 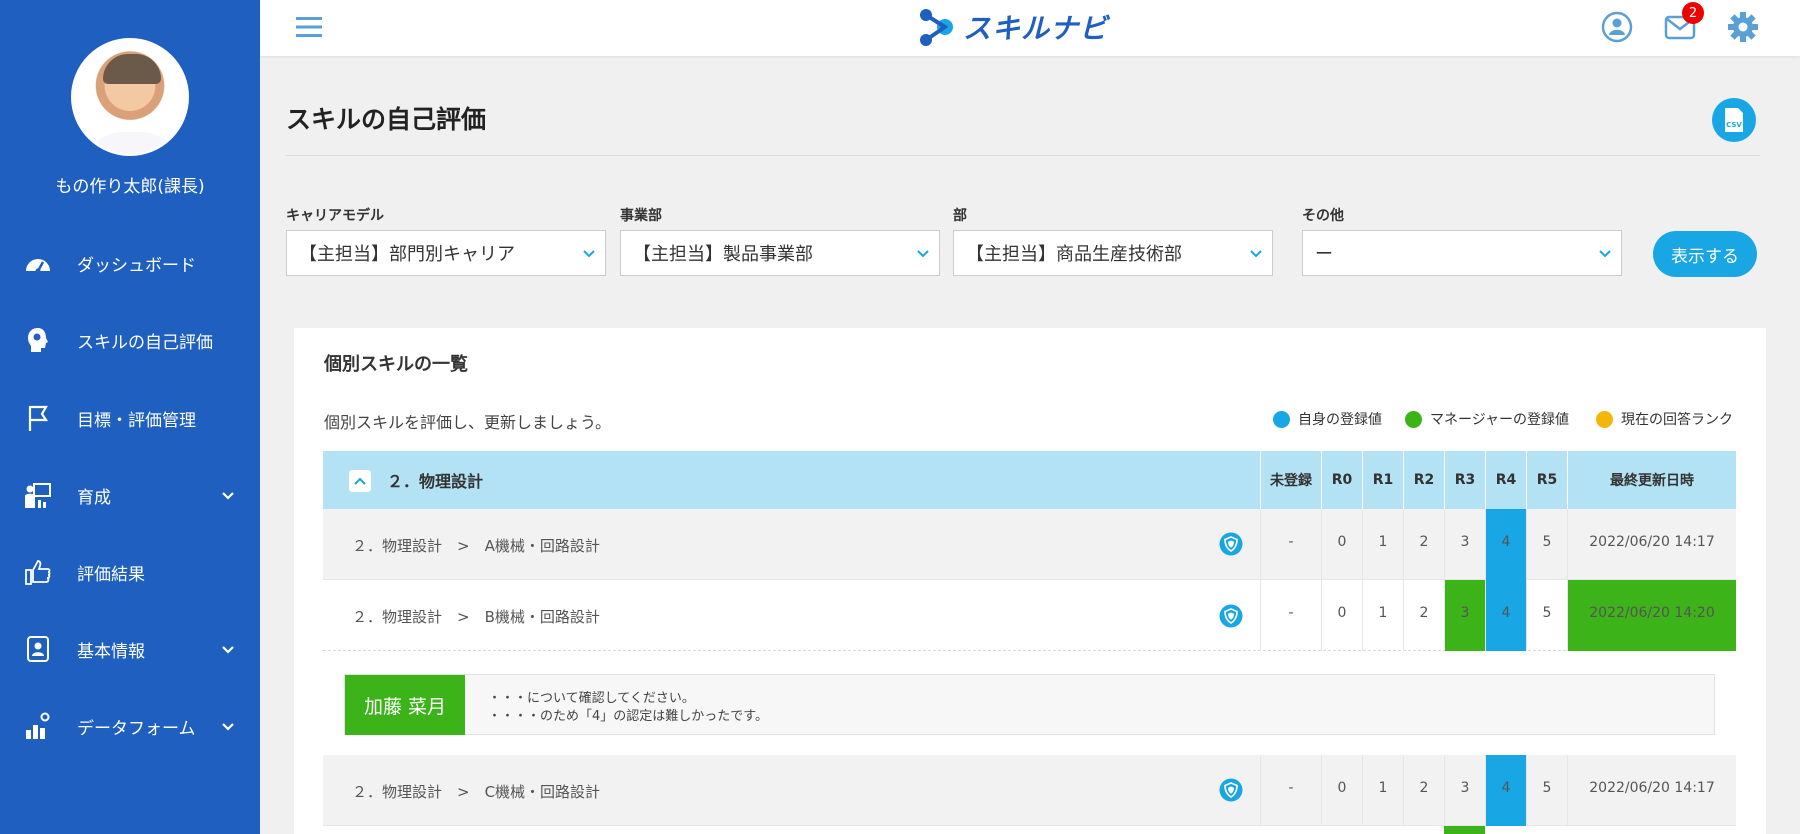 What do you see at coordinates (1029, 830) in the screenshot?
I see `table-row` at bounding box center [1029, 830].